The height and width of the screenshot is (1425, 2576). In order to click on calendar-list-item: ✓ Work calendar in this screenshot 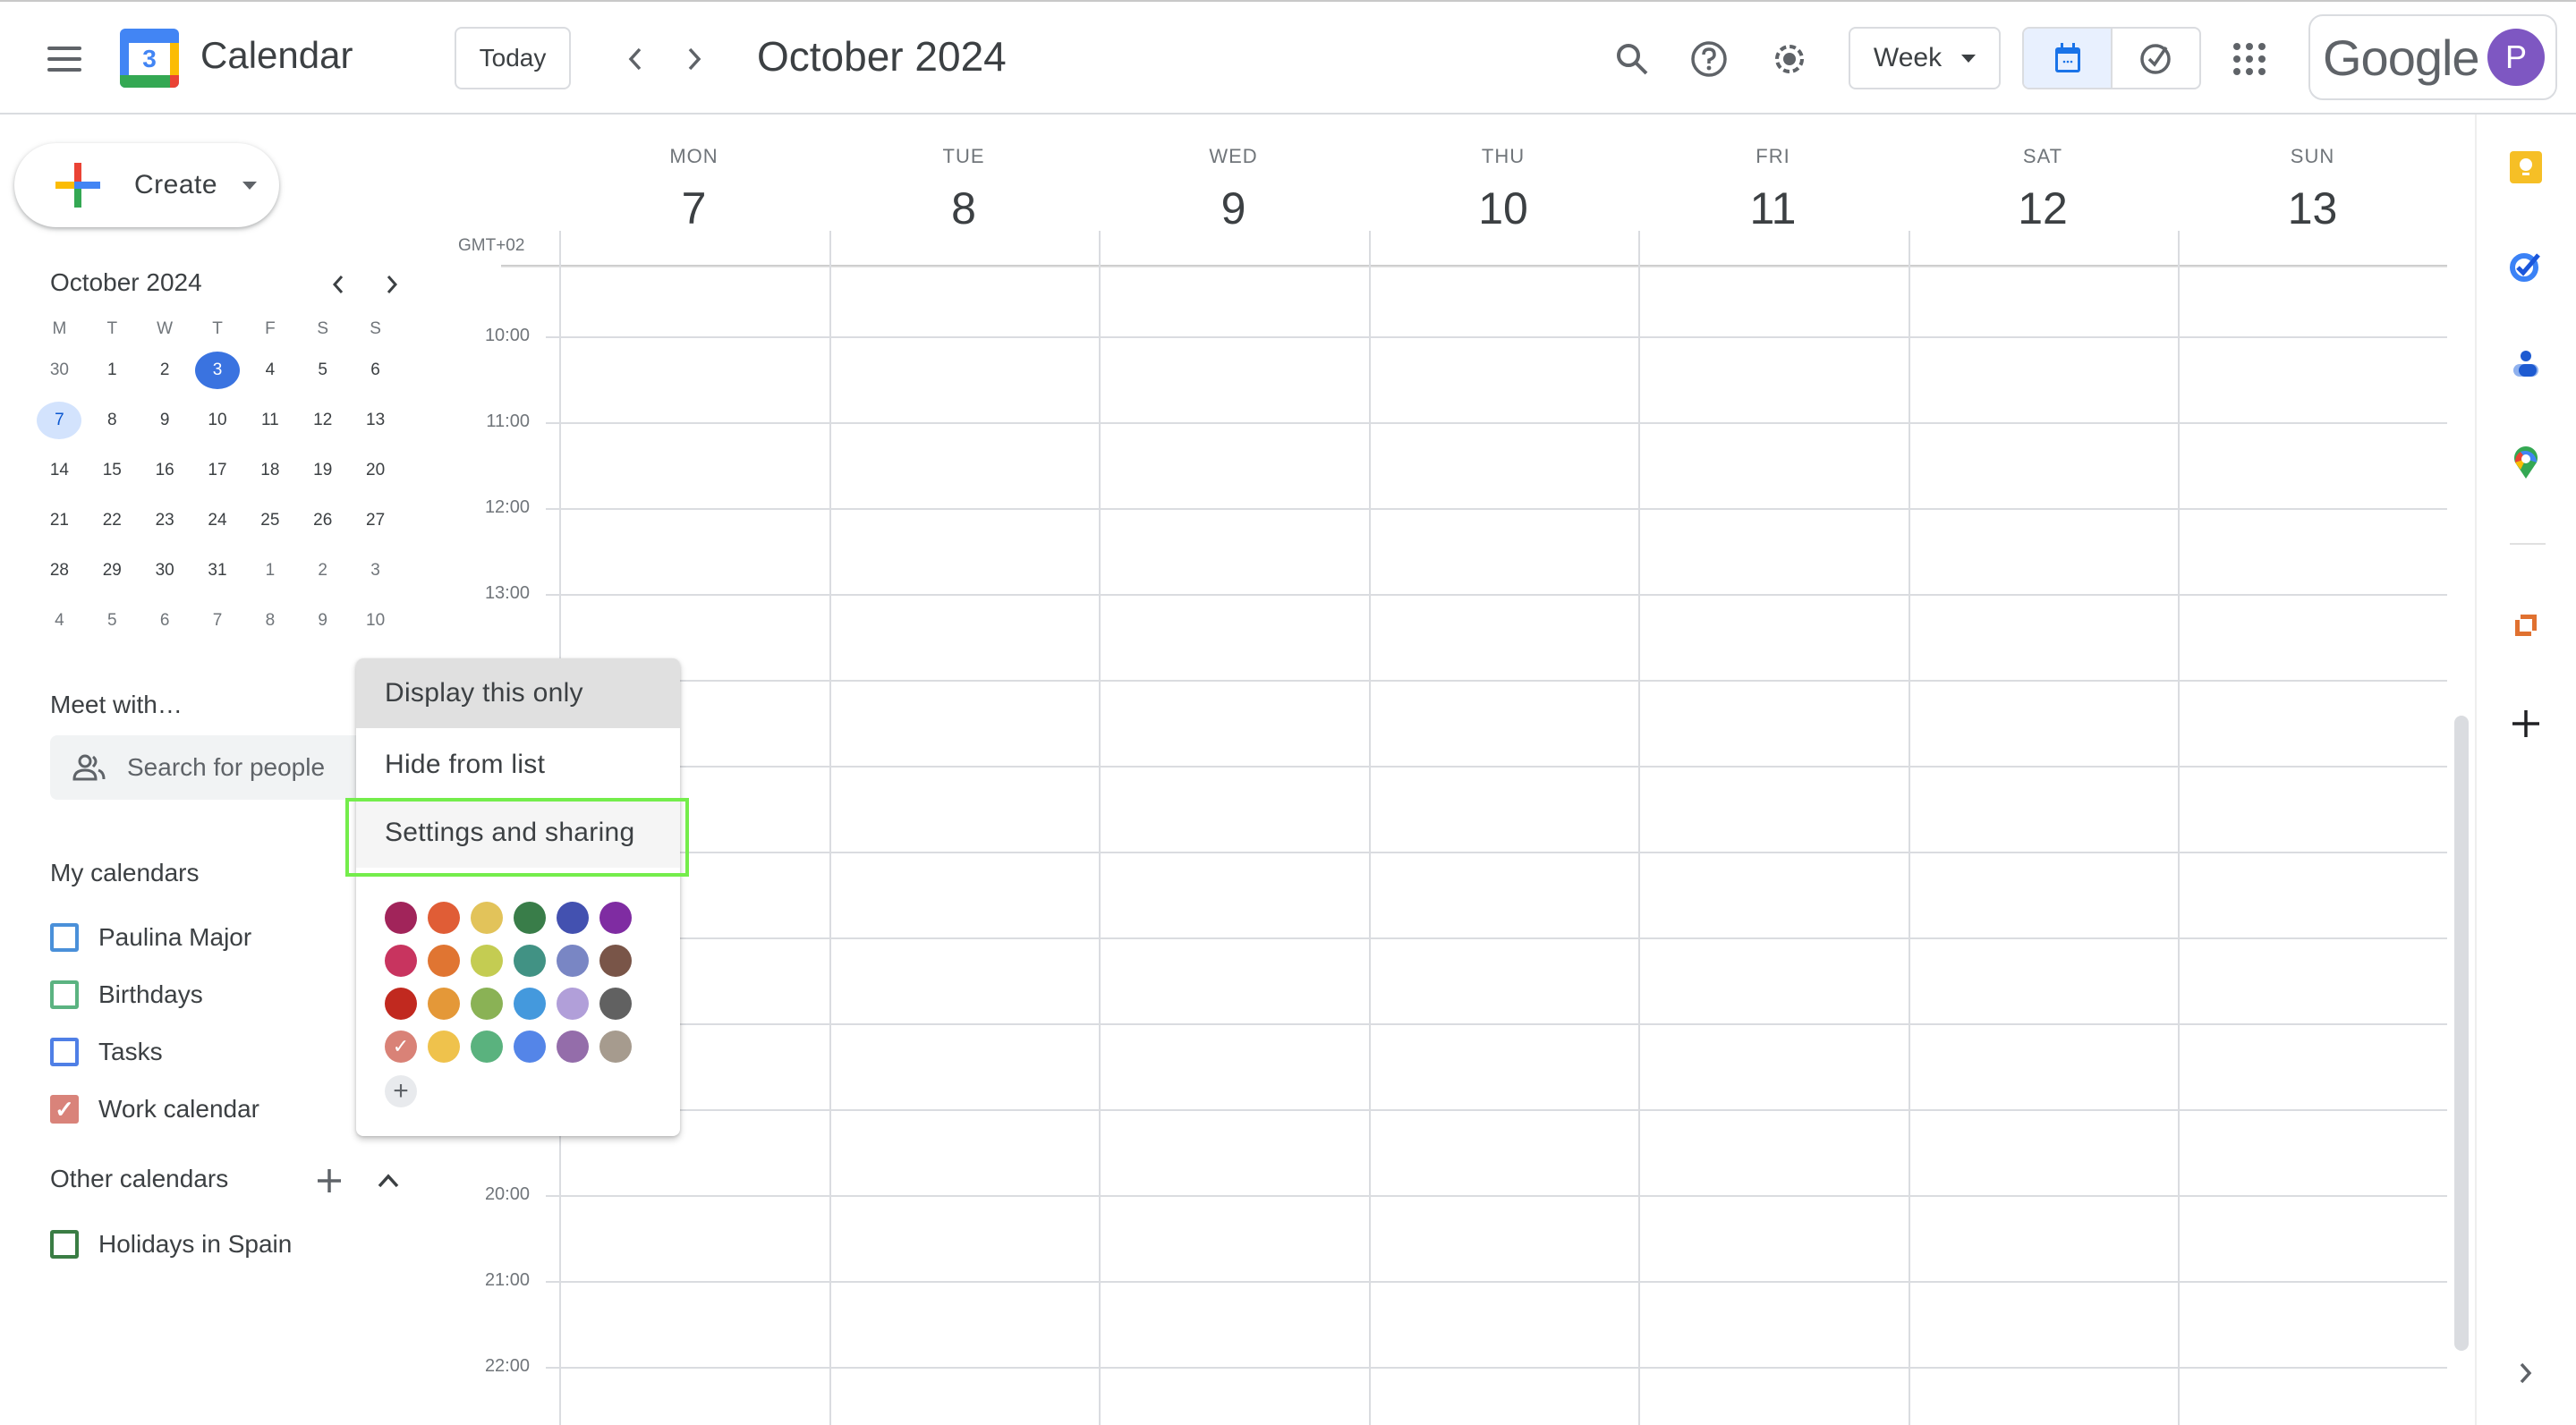, I will do `click(154, 1109)`.